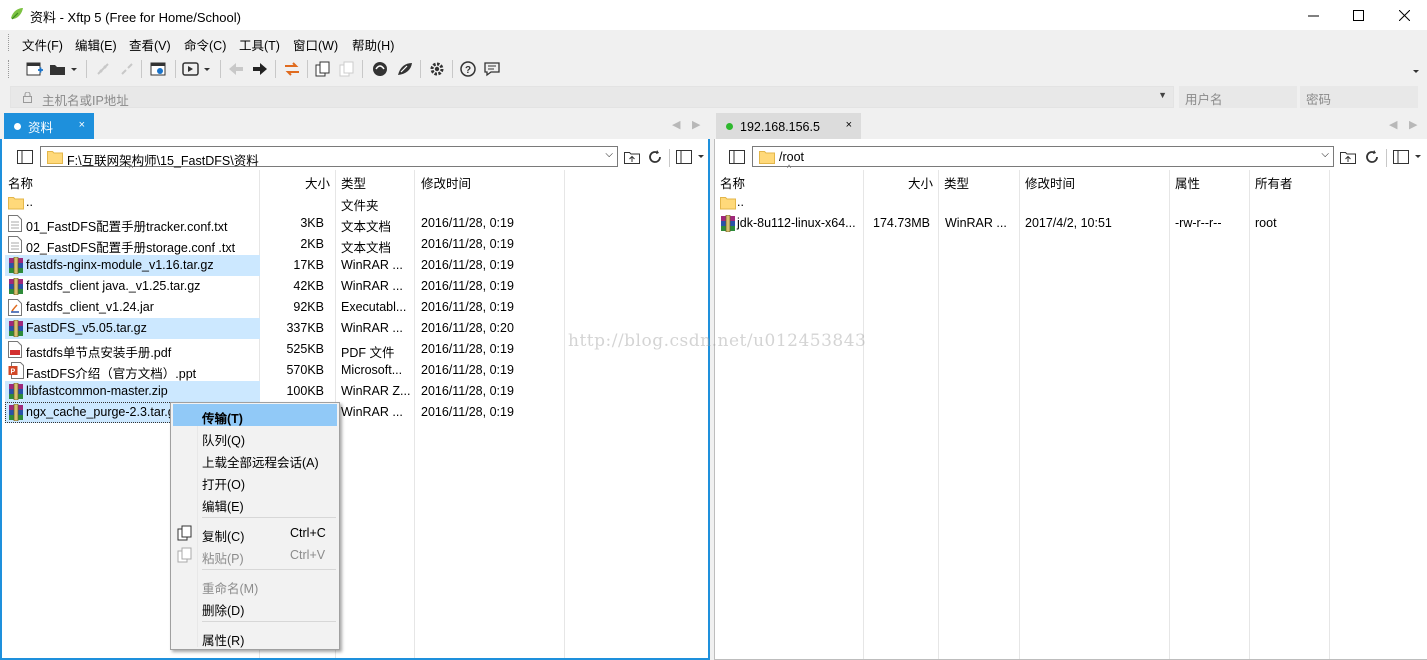 This screenshot has width=1427, height=660. What do you see at coordinates (1313, 15) in the screenshot?
I see `minimize-icon` at bounding box center [1313, 15].